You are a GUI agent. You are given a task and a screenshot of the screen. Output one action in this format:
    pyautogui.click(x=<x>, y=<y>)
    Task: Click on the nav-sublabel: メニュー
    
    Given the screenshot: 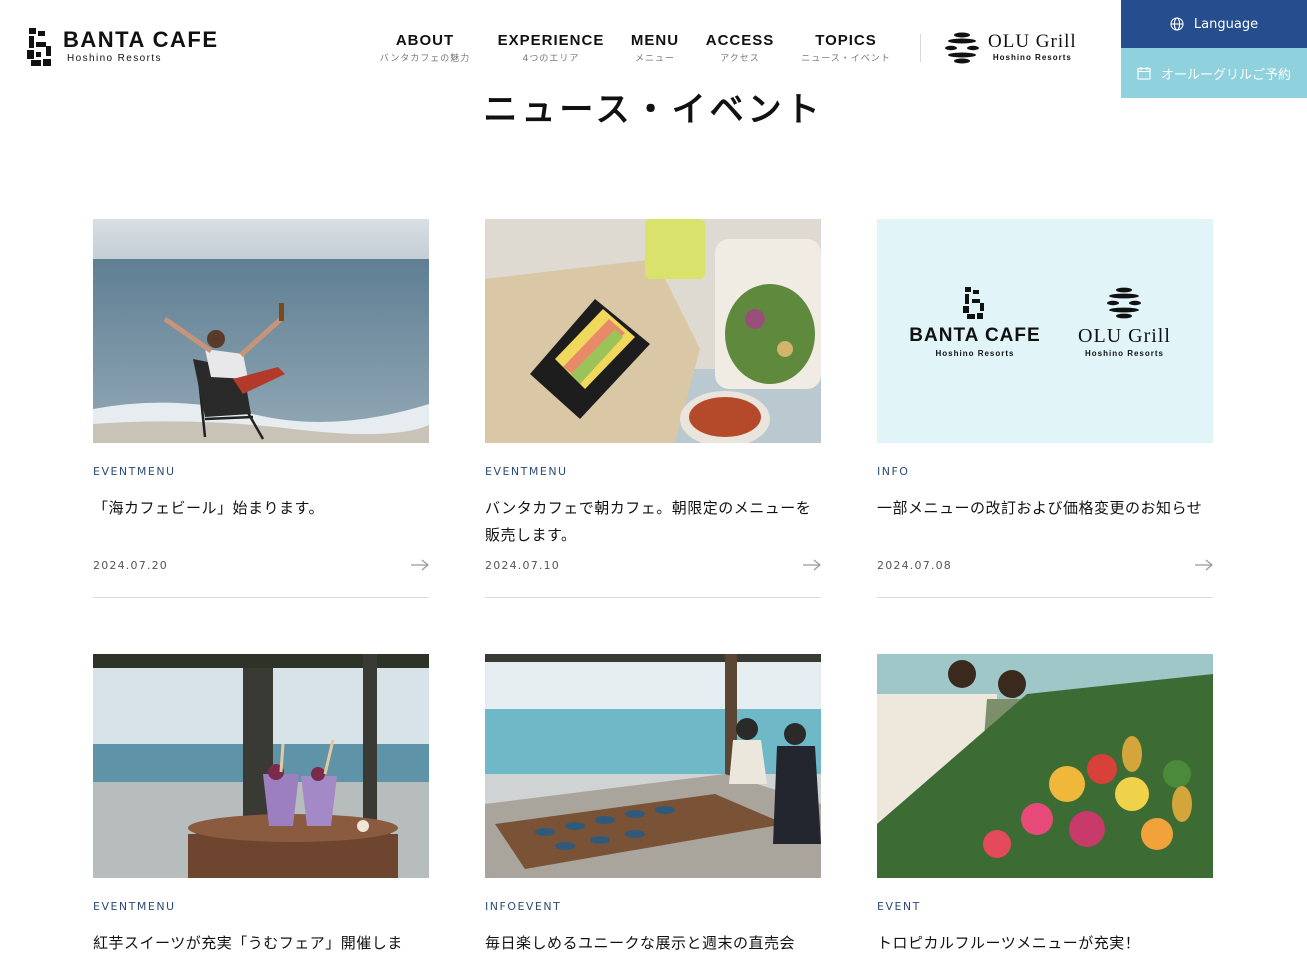 What is the action you would take?
    pyautogui.click(x=654, y=59)
    